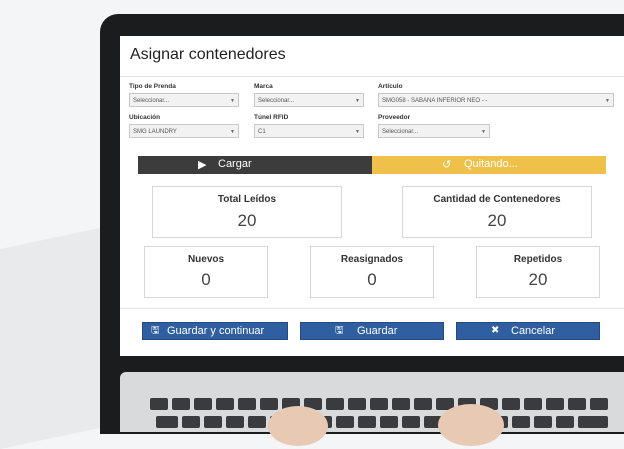 Image resolution: width=624 pixels, height=449 pixels. Describe the element at coordinates (271, 117) in the screenshot. I see `tunel-label: Túnel RFID` at that location.